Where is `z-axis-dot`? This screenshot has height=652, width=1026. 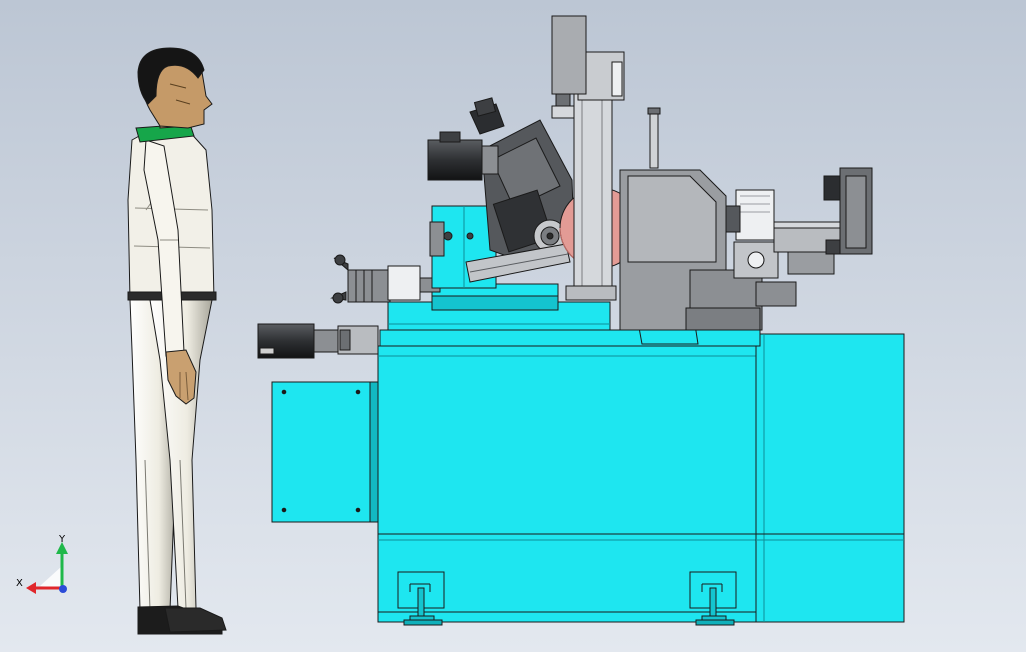
z-axis-dot is located at coordinates (63, 589).